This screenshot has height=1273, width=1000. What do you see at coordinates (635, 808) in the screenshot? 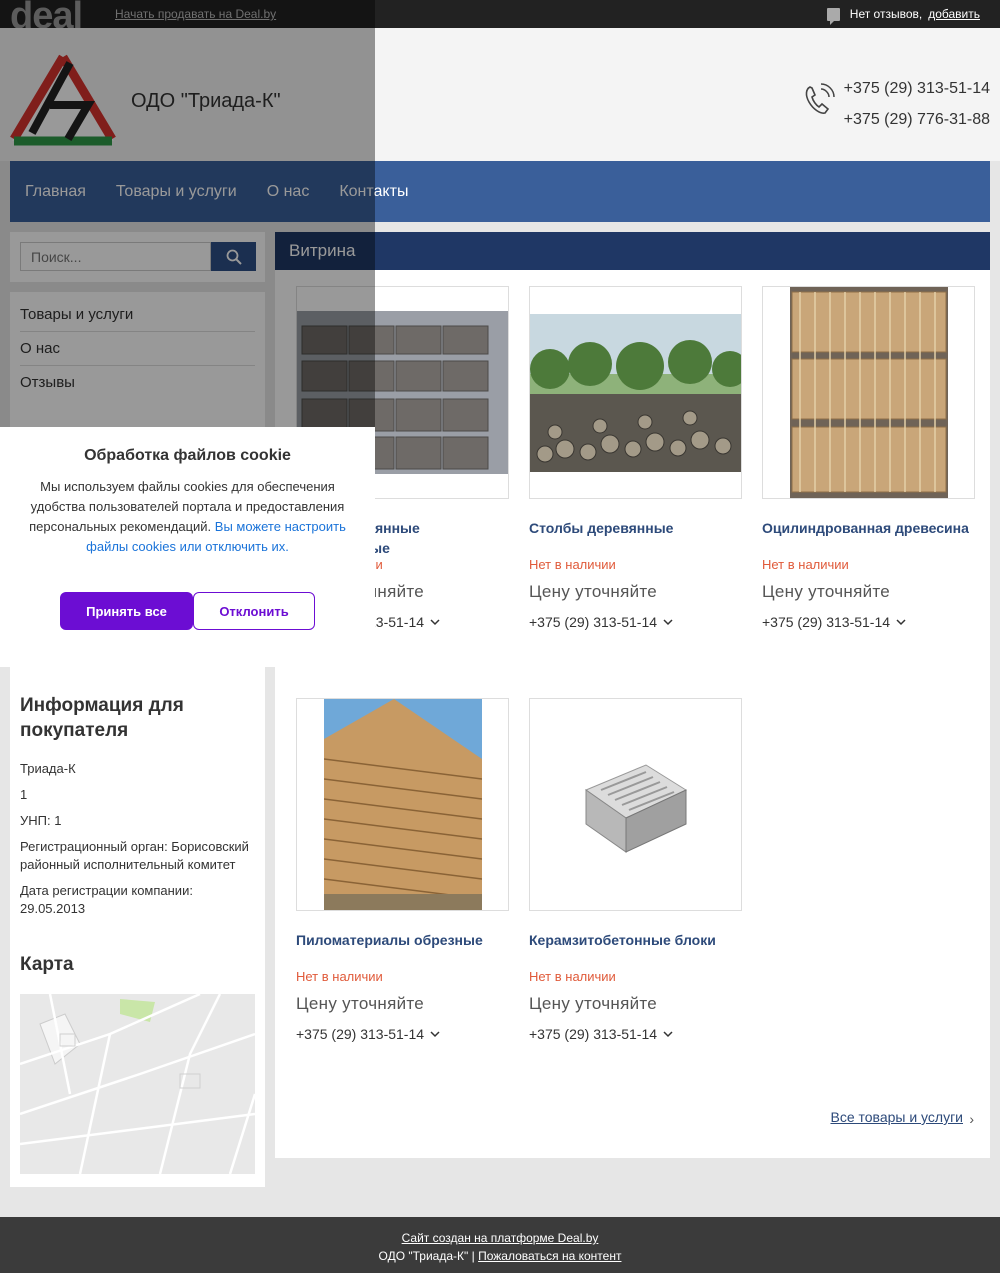
I see `block-image` at bounding box center [635, 808].